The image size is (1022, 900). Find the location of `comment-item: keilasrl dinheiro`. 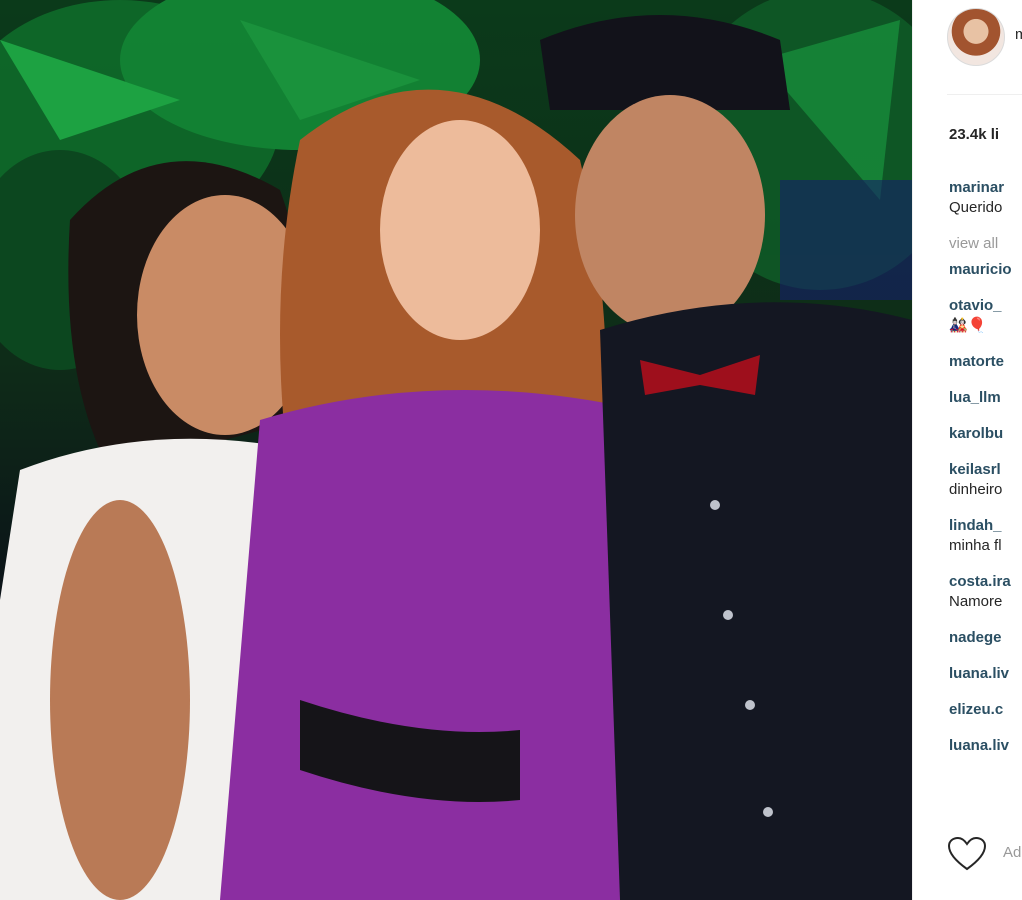

comment-item: keilasrl dinheiro is located at coordinates (985, 480).